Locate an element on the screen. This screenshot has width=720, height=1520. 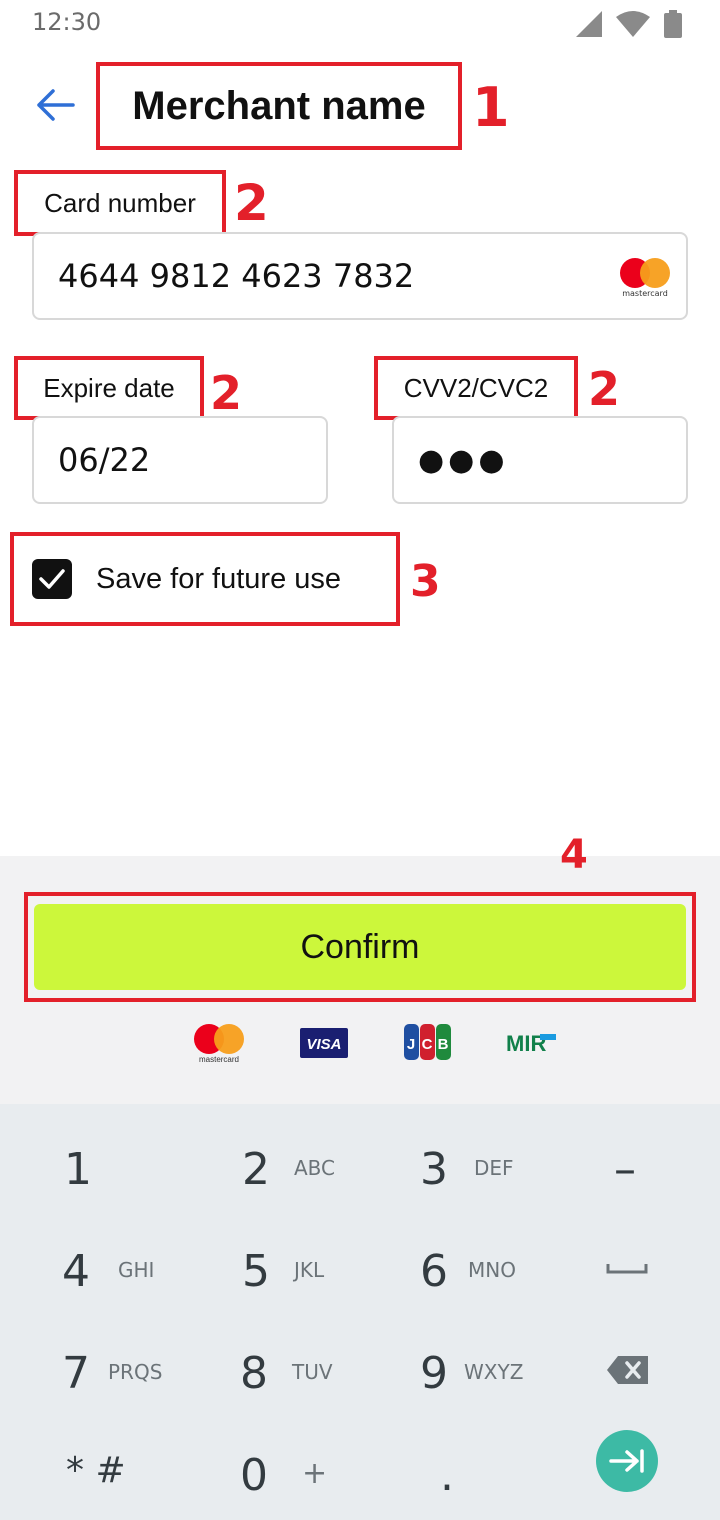
cvv-input: ●●● is located at coordinates (540, 460).